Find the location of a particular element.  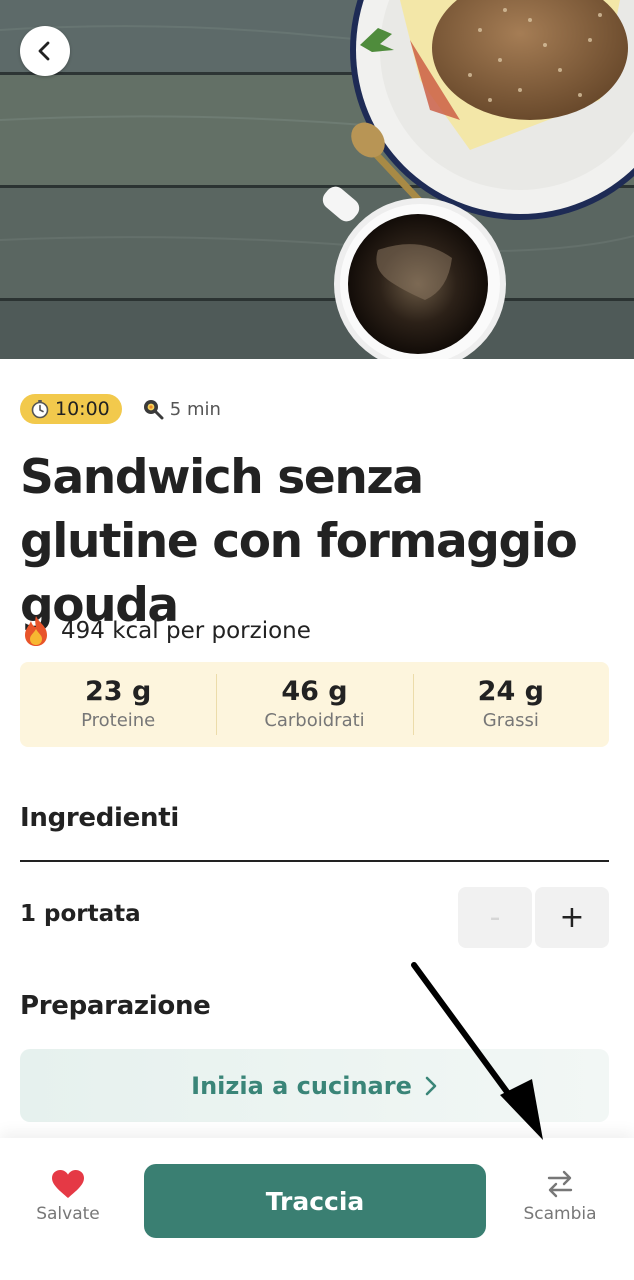

prep-time: 5 min is located at coordinates (181, 409).